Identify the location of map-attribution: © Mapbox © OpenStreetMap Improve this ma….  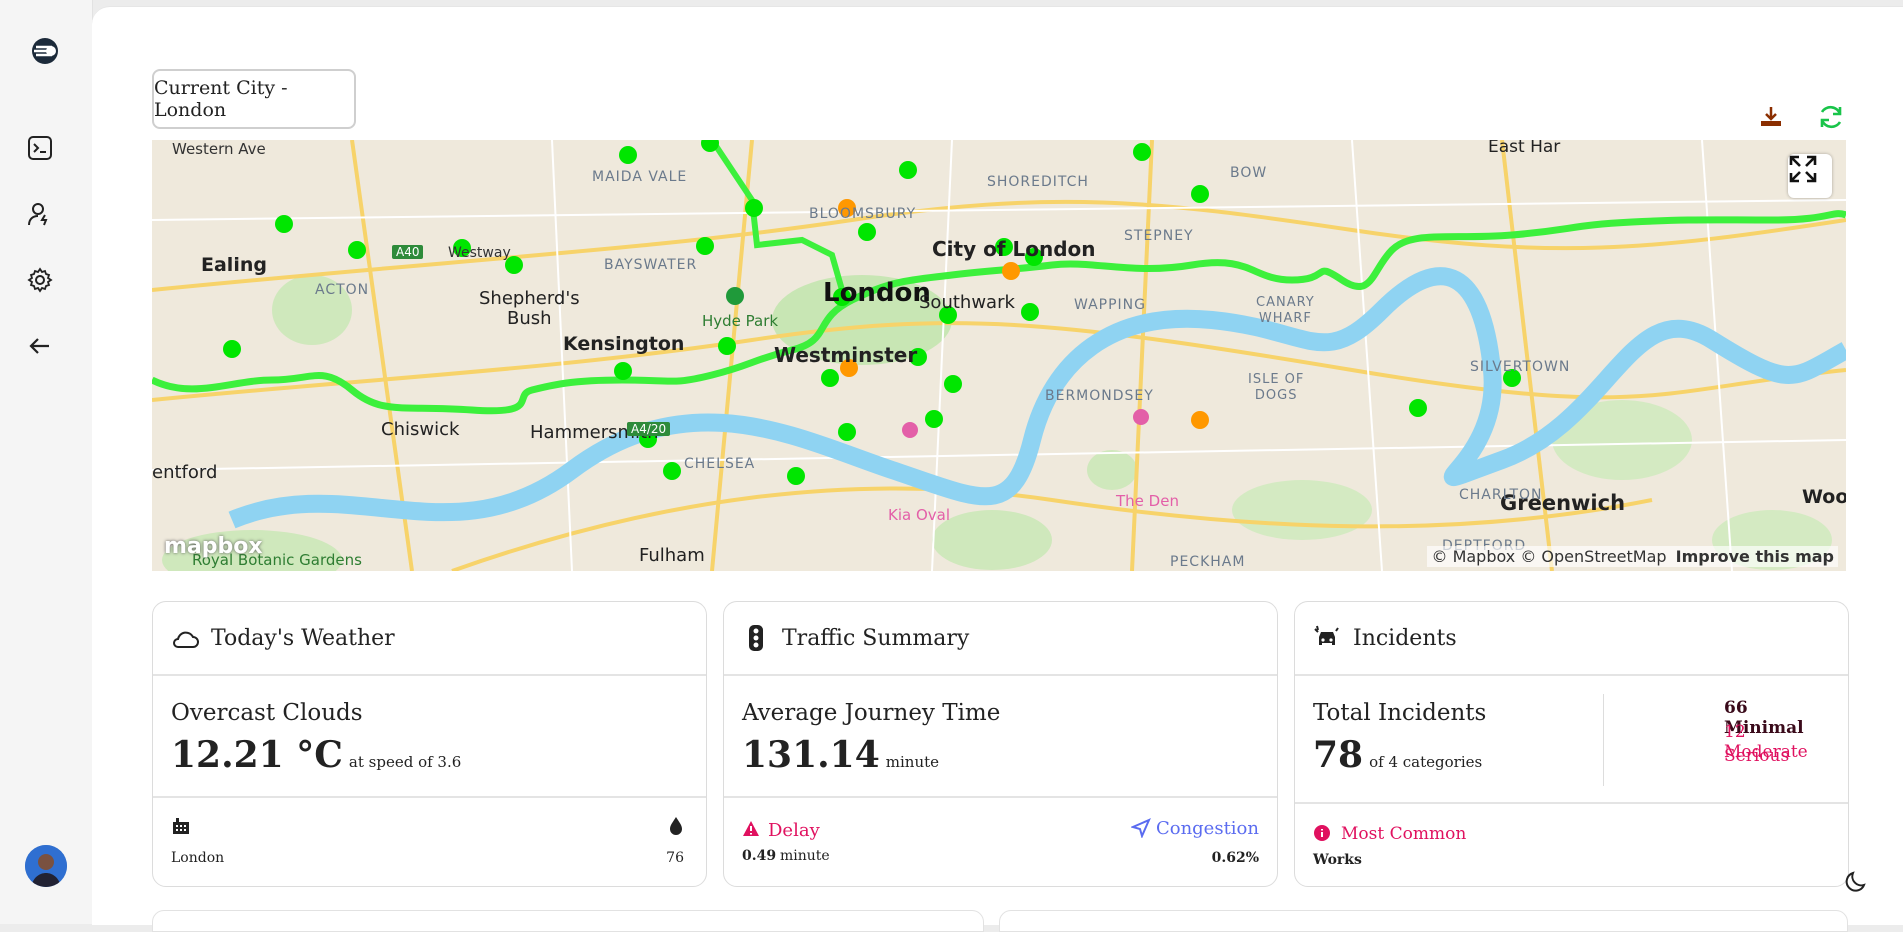
(1632, 556).